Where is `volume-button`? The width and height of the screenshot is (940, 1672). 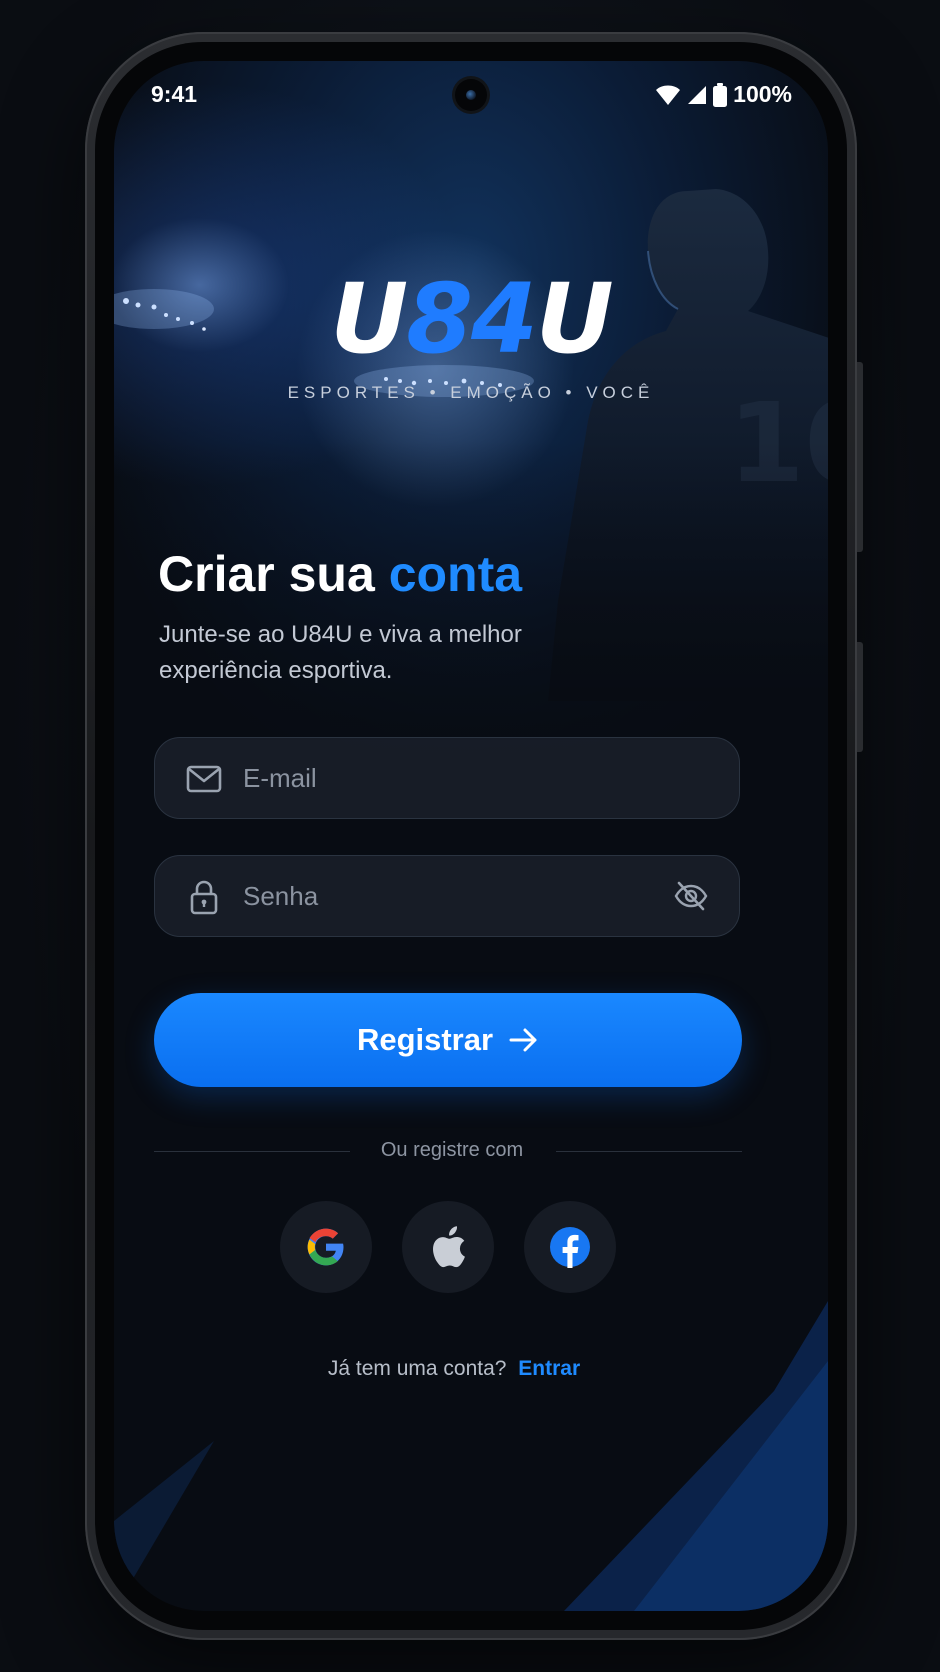
volume-button is located at coordinates (860, 697).